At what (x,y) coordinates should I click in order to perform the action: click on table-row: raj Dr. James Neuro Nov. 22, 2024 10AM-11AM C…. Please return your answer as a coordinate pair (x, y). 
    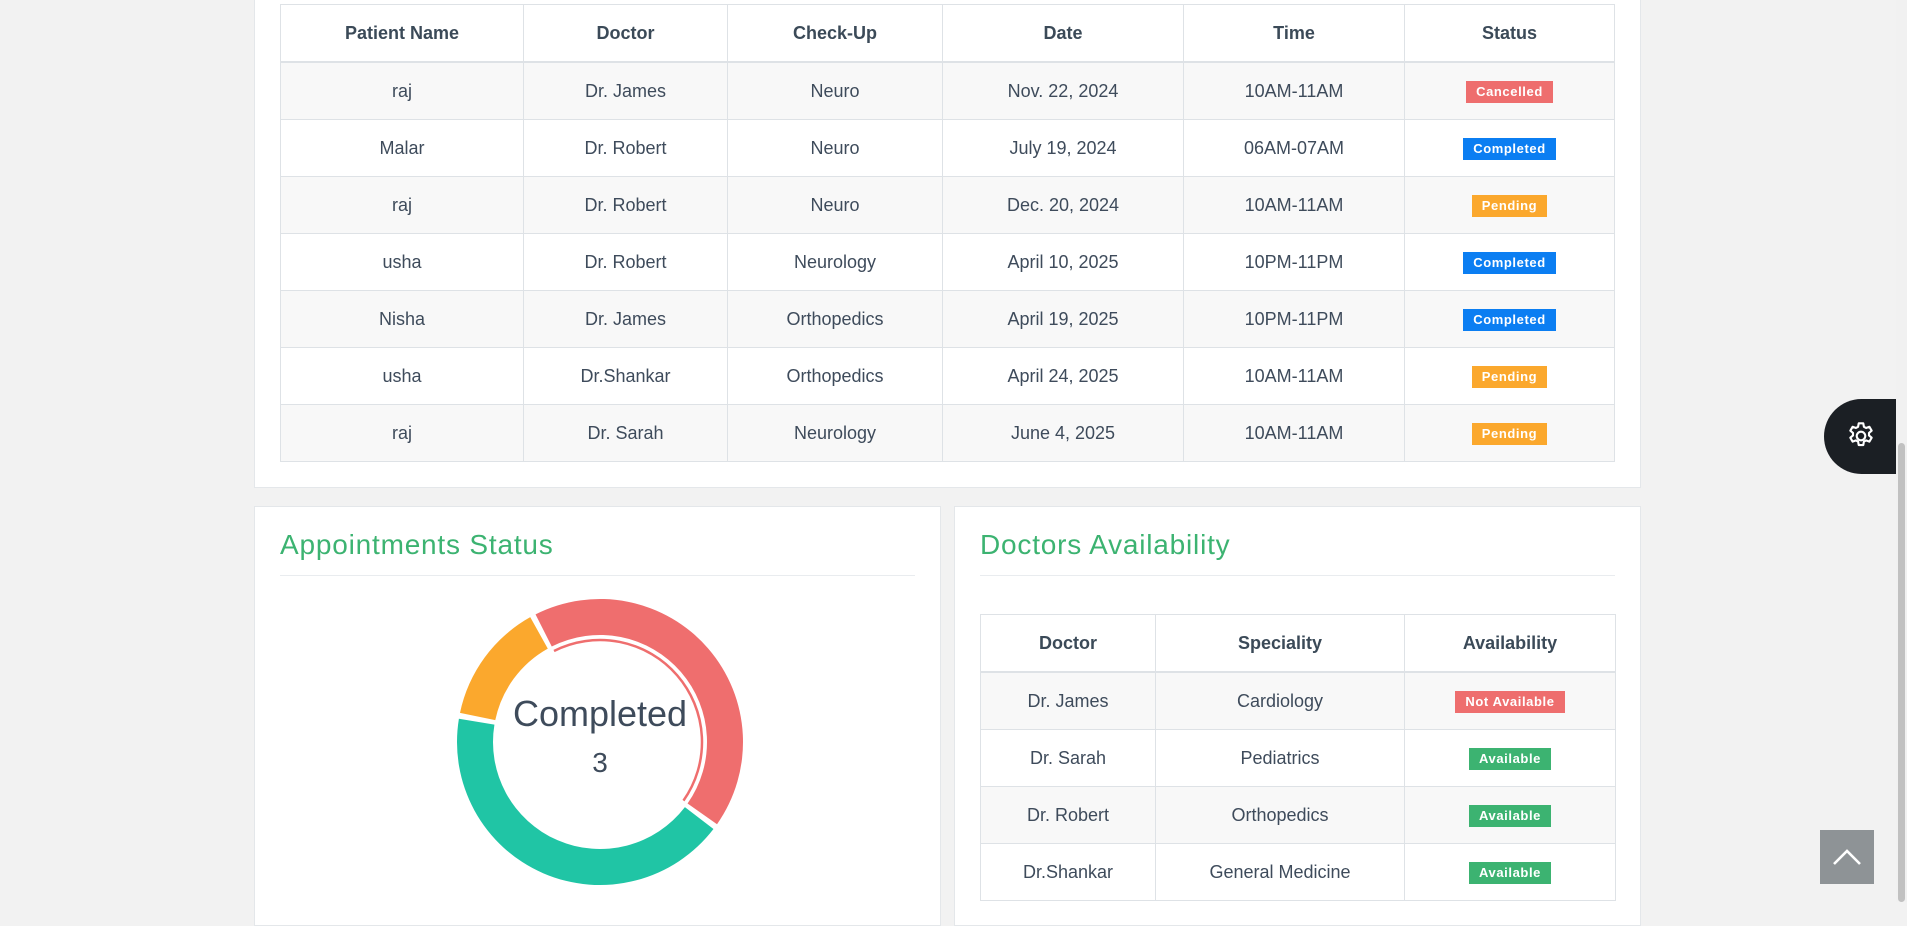
    Looking at the image, I should click on (947, 90).